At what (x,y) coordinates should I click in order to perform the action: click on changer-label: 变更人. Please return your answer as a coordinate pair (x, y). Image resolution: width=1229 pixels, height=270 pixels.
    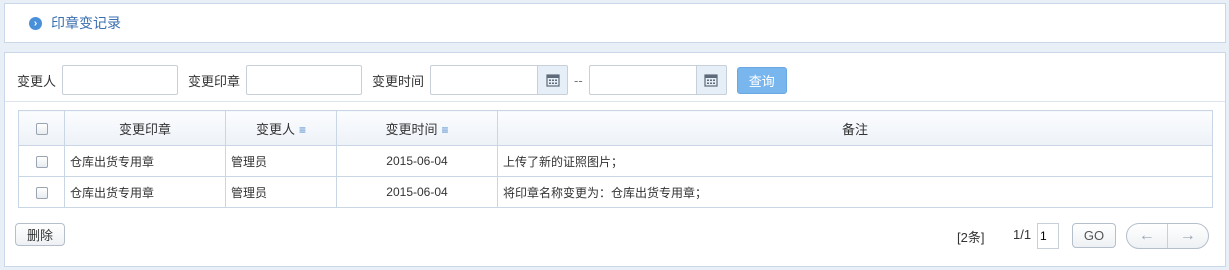
    Looking at the image, I should click on (37, 81).